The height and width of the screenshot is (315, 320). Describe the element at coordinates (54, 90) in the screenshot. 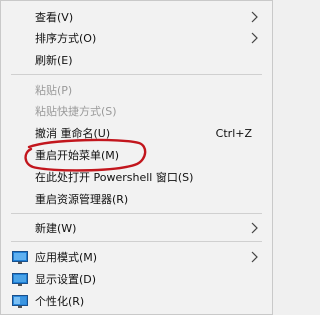

I see `menu-item-paste-label: 粘贴(P)` at that location.